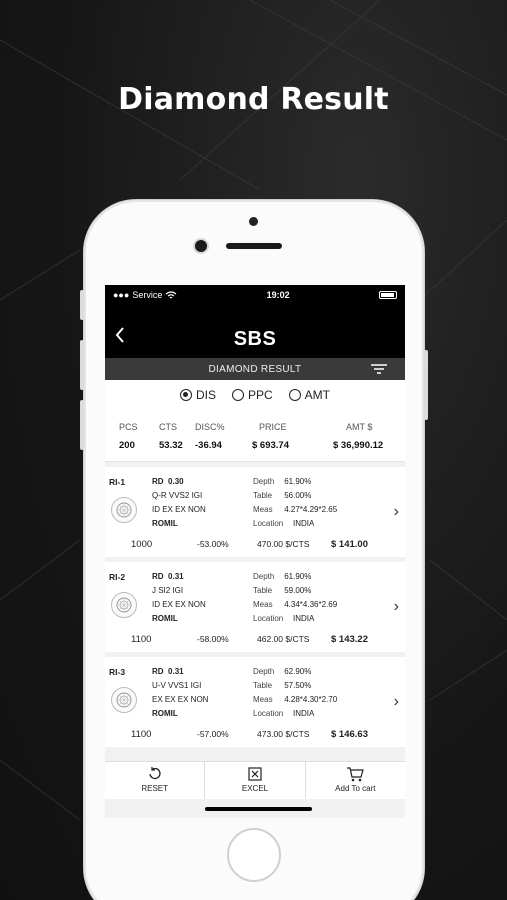 This screenshot has width=507, height=900. Describe the element at coordinates (213, 734) in the screenshot. I see `result-disc: -57.00%` at that location.